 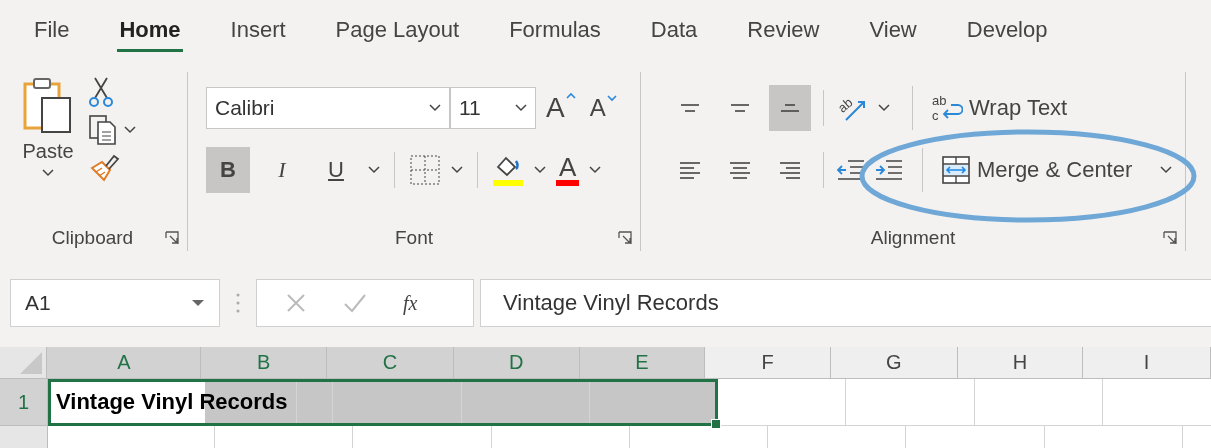 I want to click on paste-button: Paste, so click(x=48, y=148).